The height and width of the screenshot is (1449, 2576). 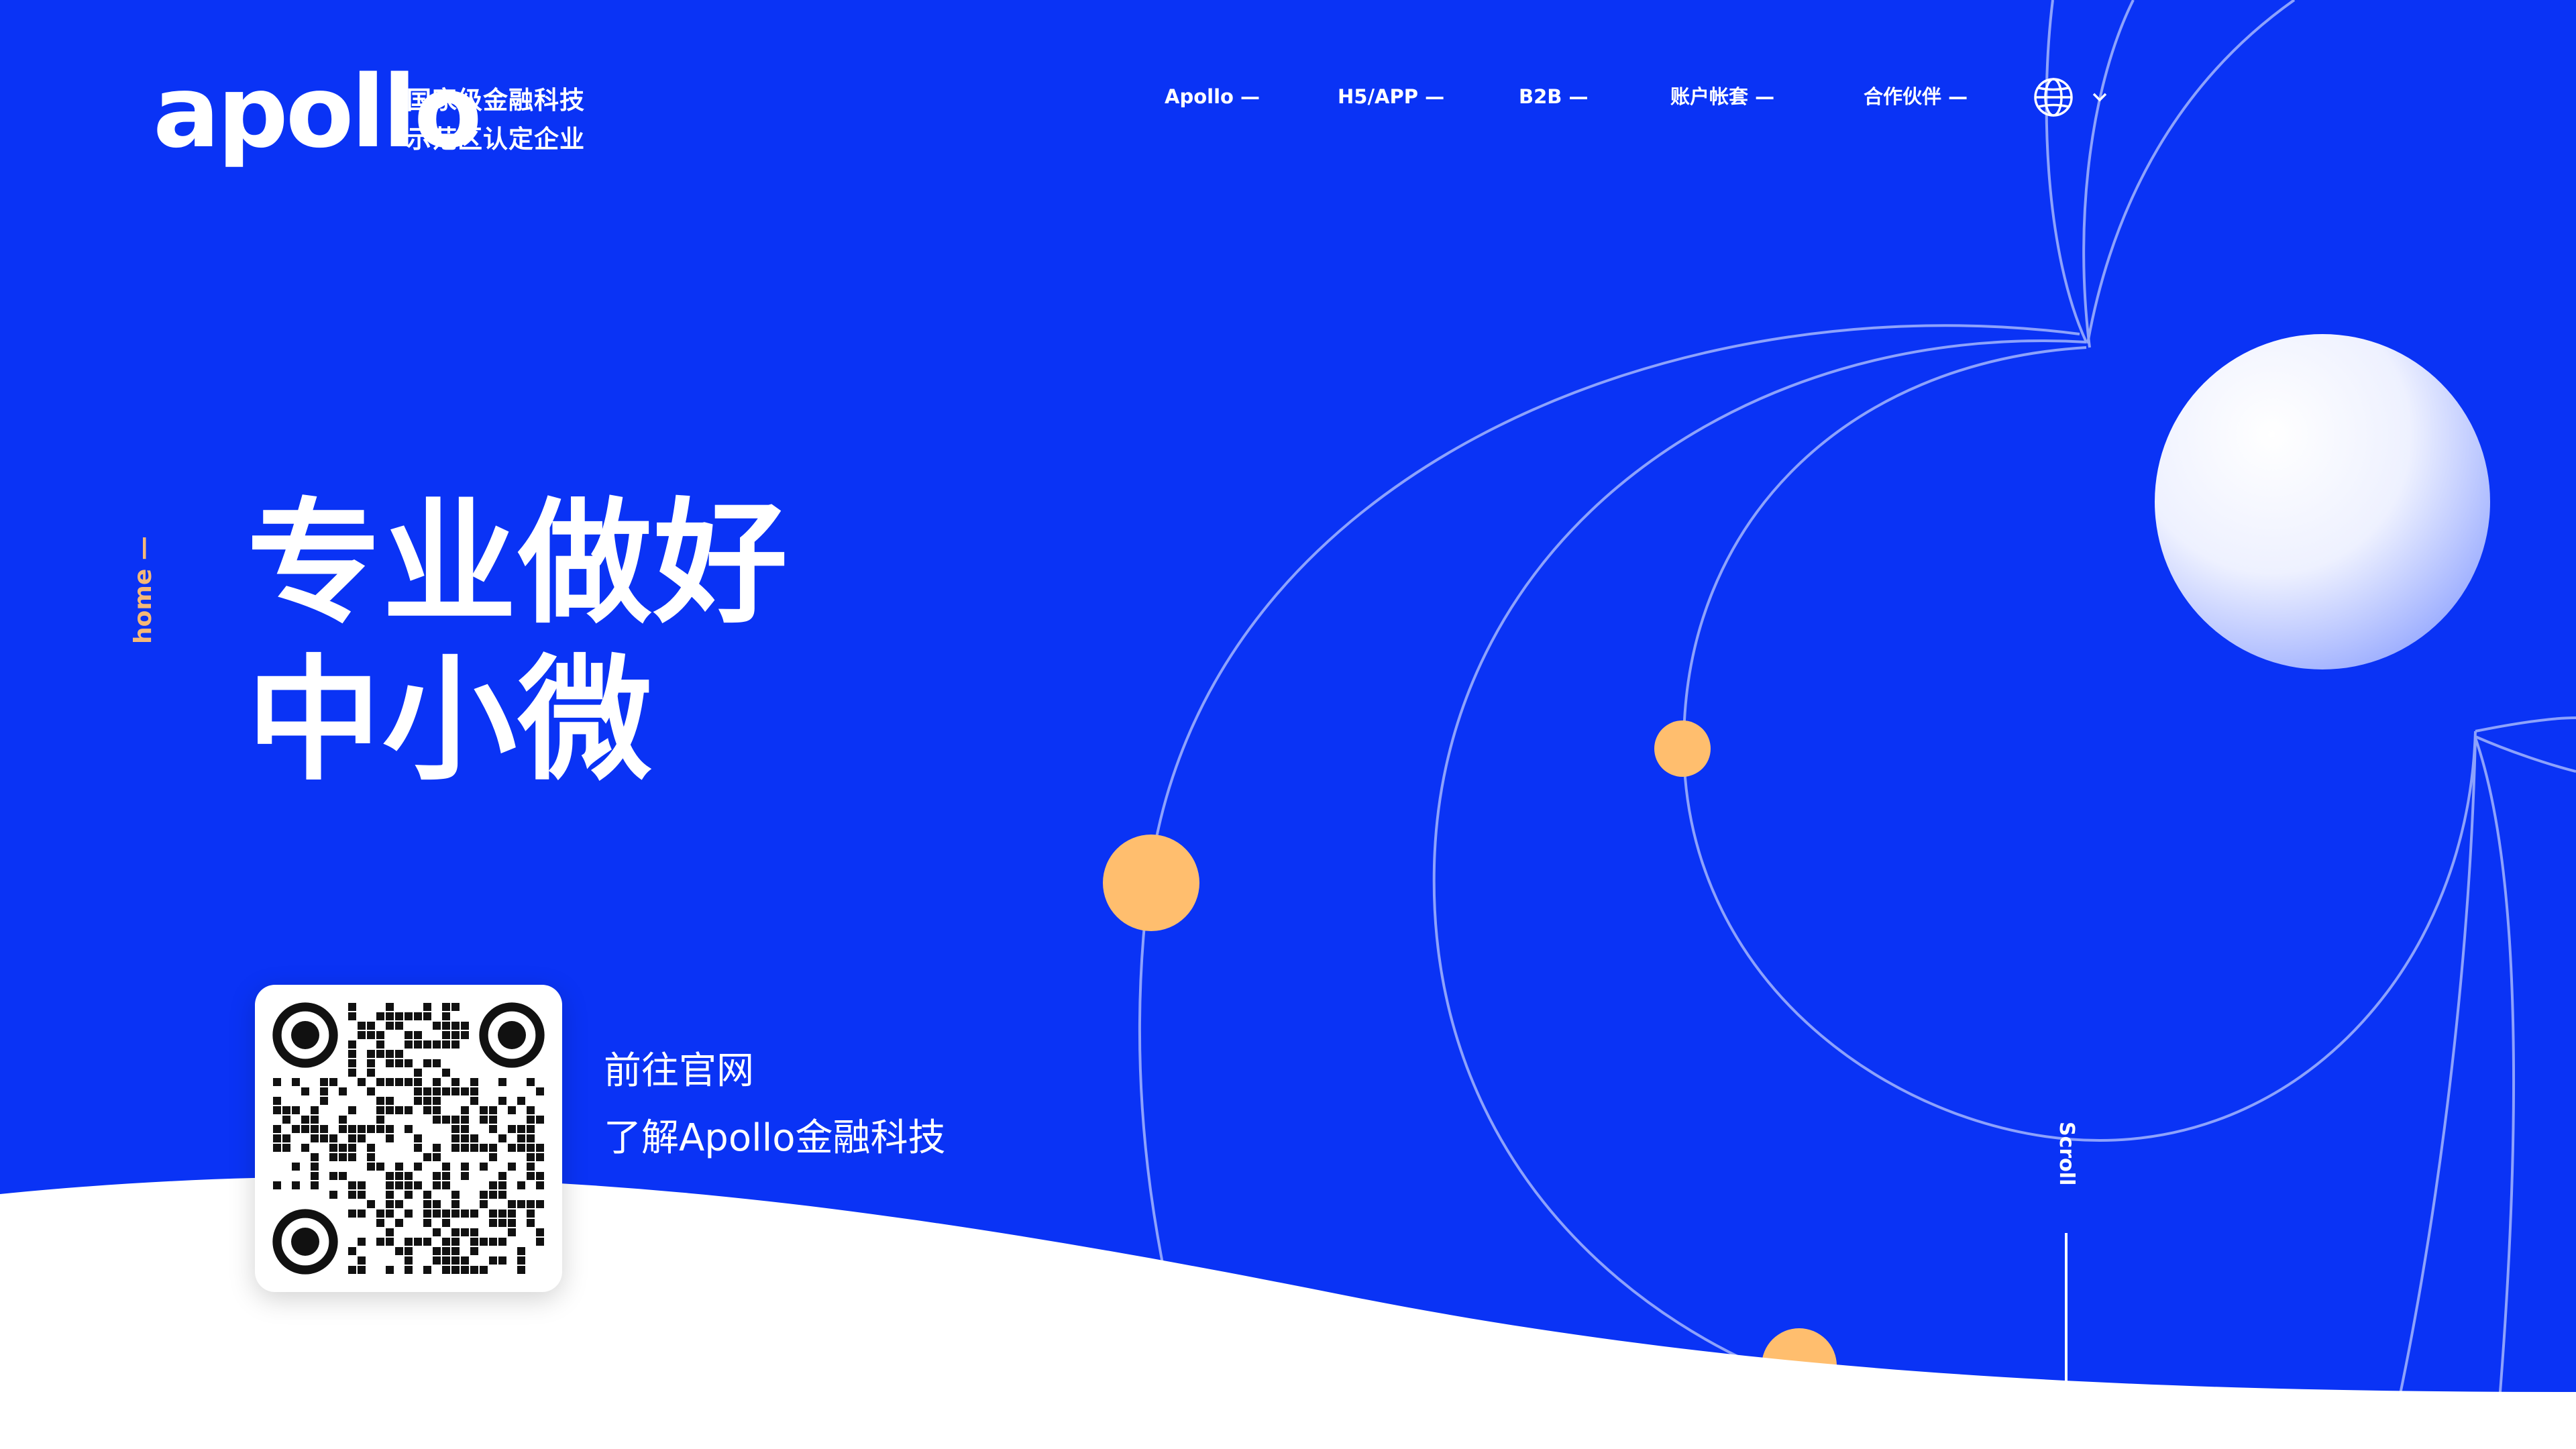 I want to click on qr-code-card, so click(x=408, y=1138).